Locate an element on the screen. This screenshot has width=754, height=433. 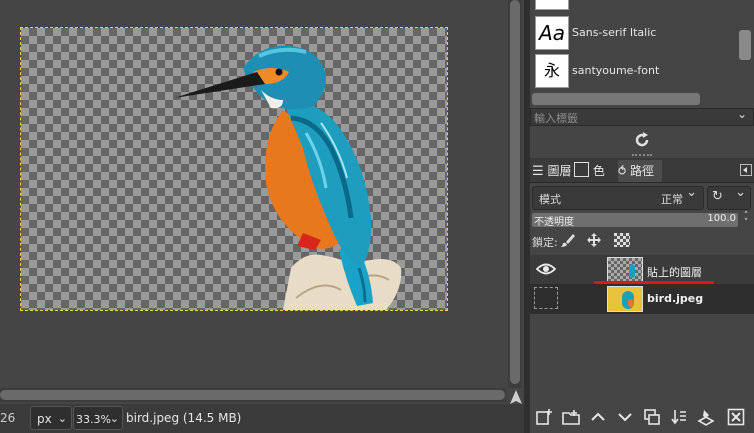
zoom-value: 33.3% is located at coordinates (93, 419).